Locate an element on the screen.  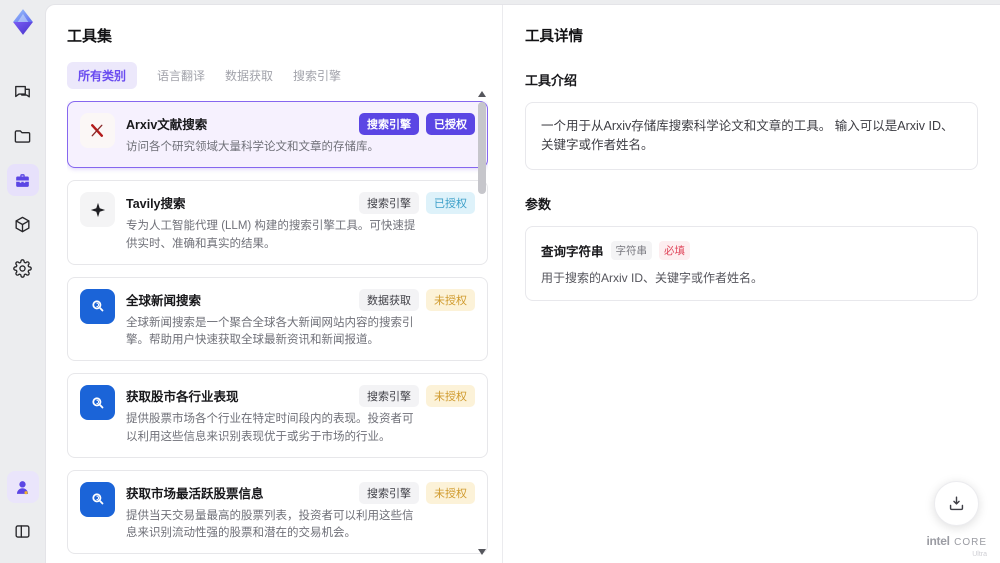
sidebar-item-tools is located at coordinates (22, 180).